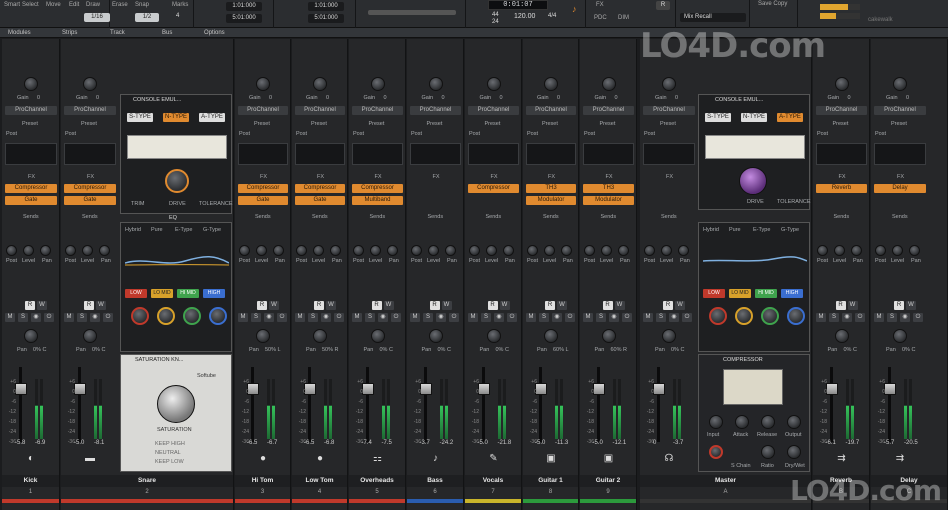  What do you see at coordinates (713, 17) in the screenshot?
I see `mix-recall-dropdown: Mix Recall` at bounding box center [713, 17].